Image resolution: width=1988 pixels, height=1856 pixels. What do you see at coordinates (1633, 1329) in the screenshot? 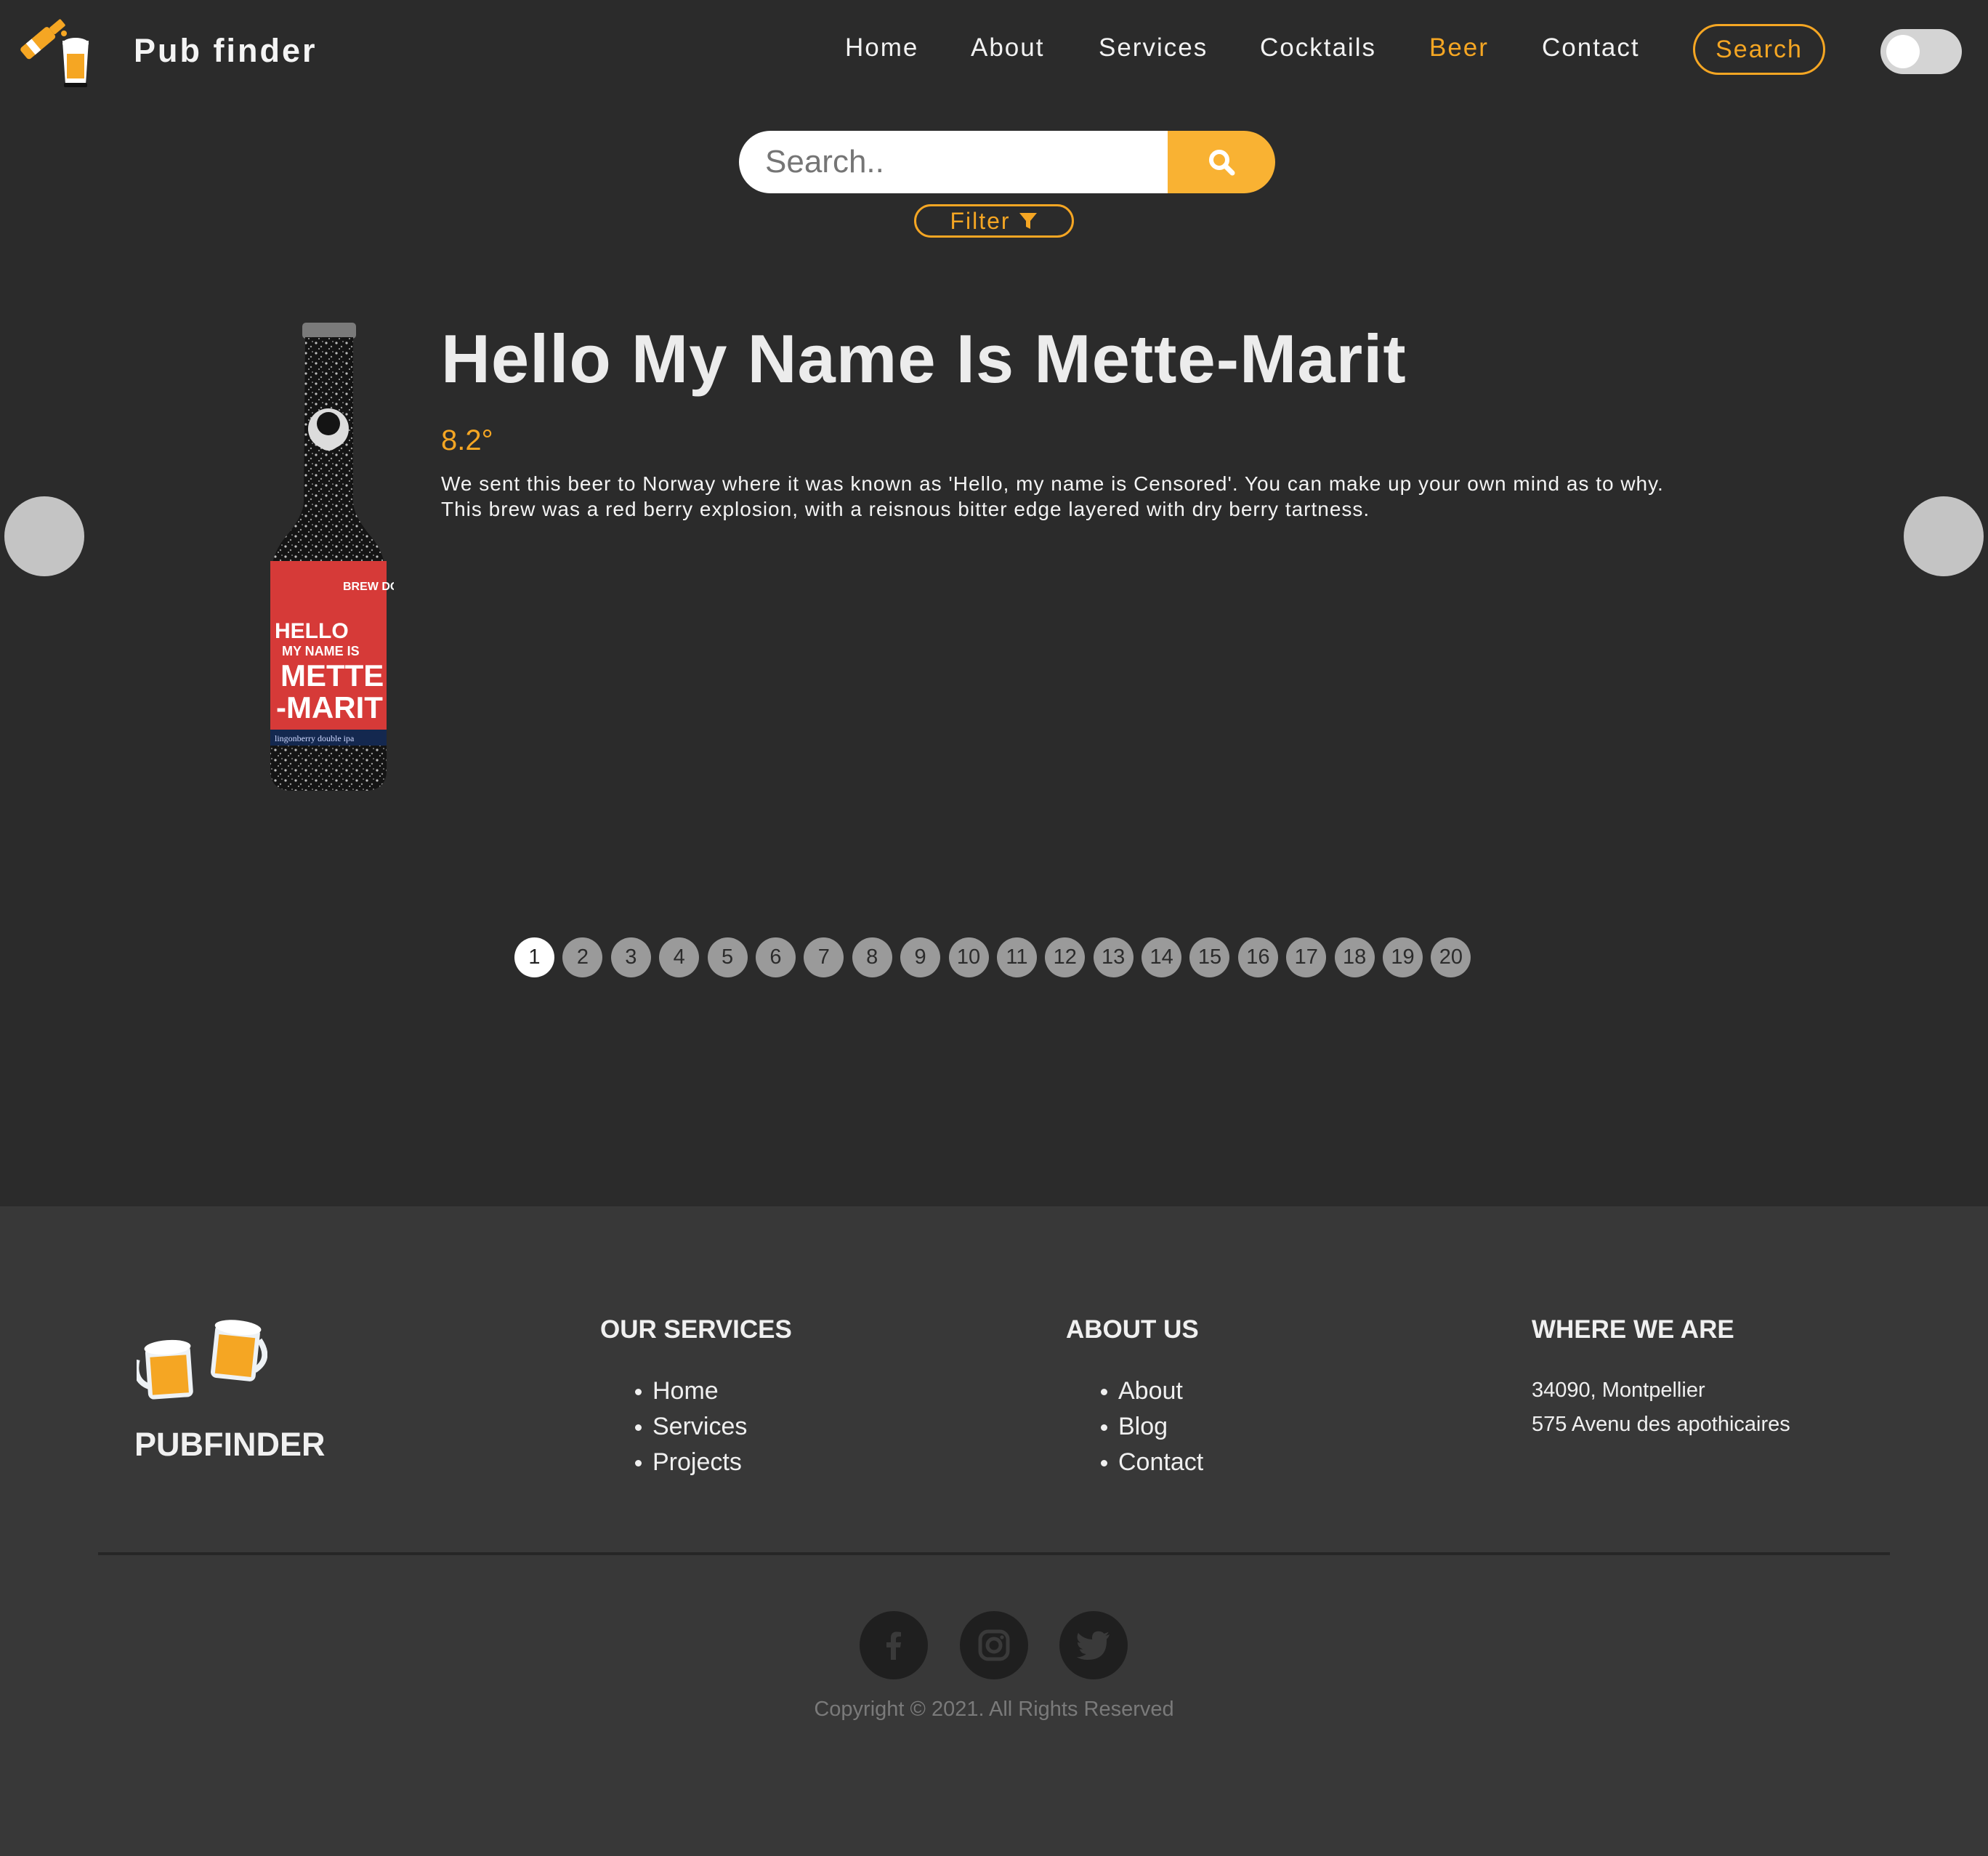
I see `footer-where-title: WHERE WE ARE` at bounding box center [1633, 1329].